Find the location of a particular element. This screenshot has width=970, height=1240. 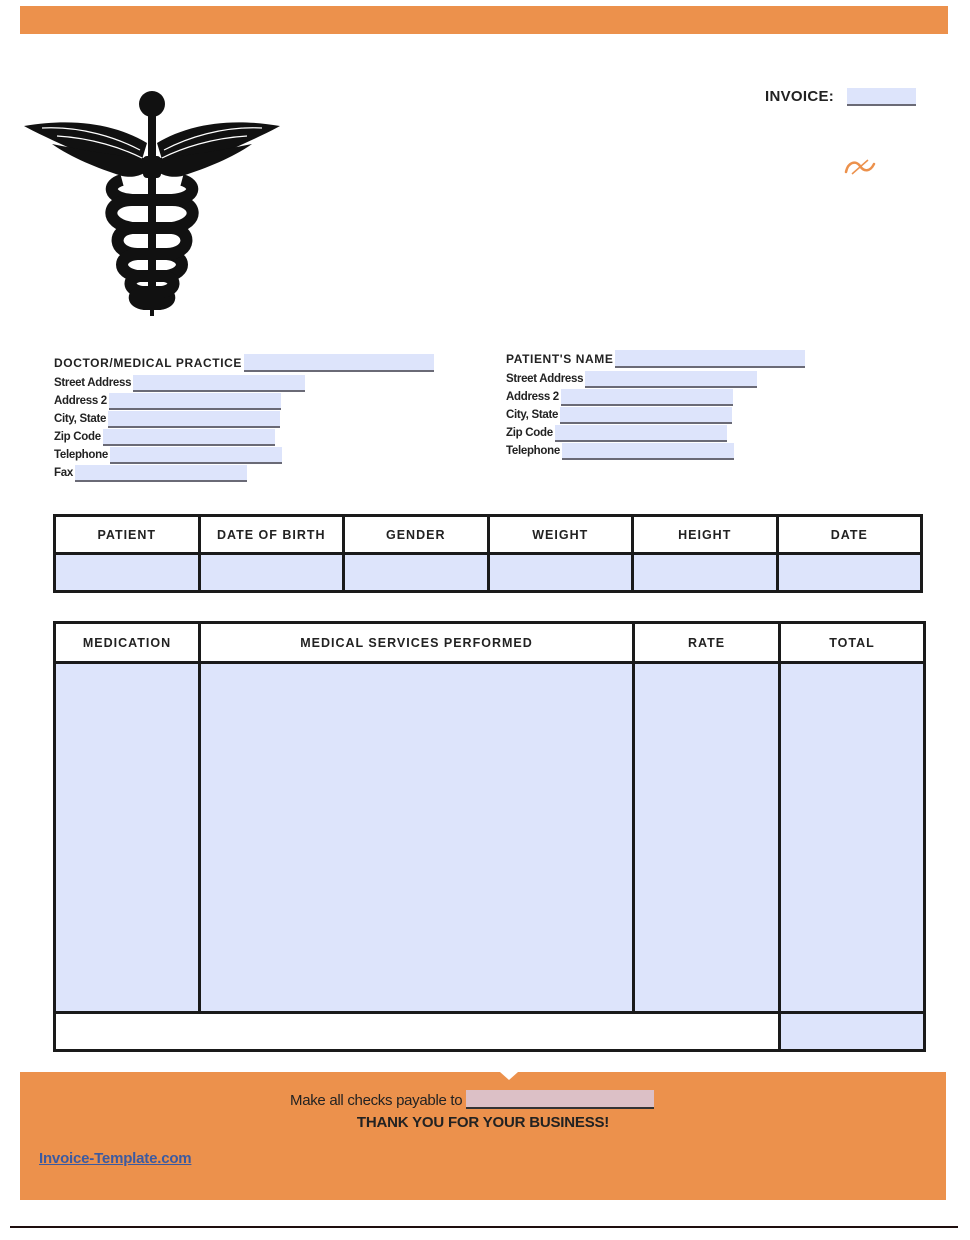

patient-city-row: City, State is located at coordinates (619, 415).